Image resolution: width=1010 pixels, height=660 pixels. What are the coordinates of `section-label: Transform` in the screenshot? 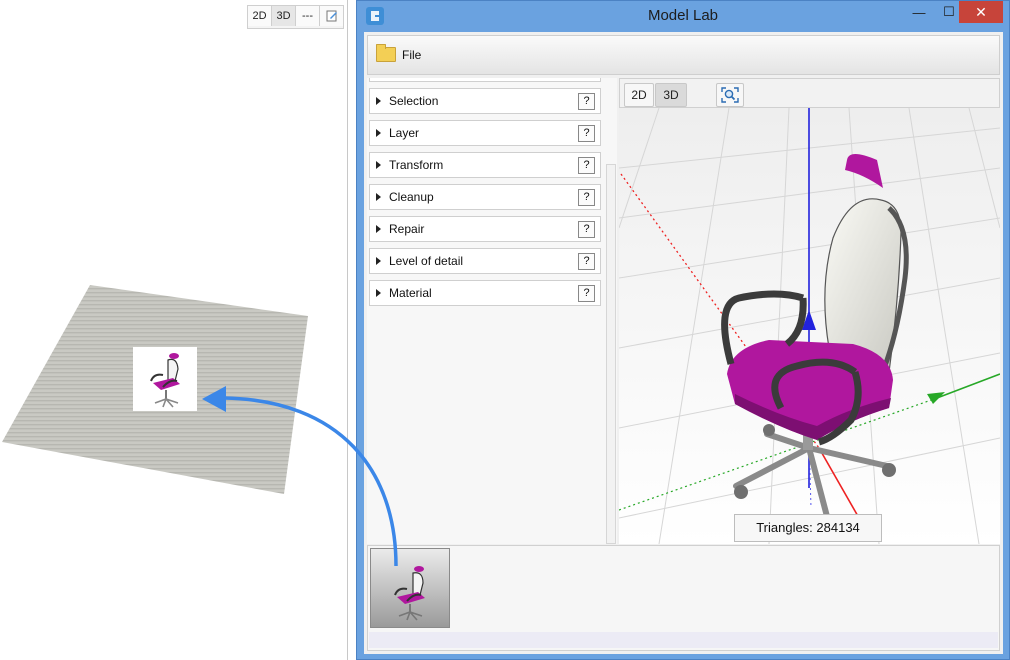 It's located at (416, 165).